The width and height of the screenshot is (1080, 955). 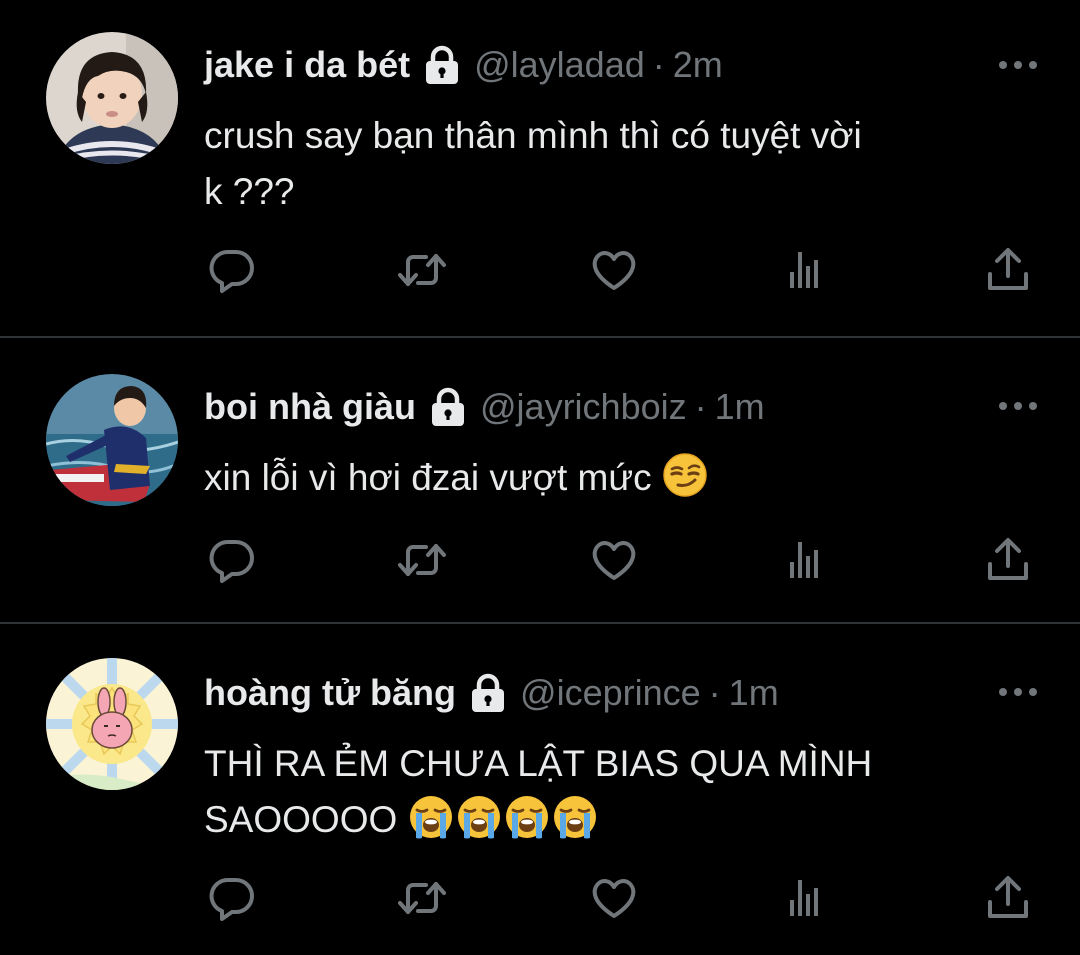 I want to click on tweet-header: hoàng tử băng @iceprince · 1m, so click(x=491, y=693).